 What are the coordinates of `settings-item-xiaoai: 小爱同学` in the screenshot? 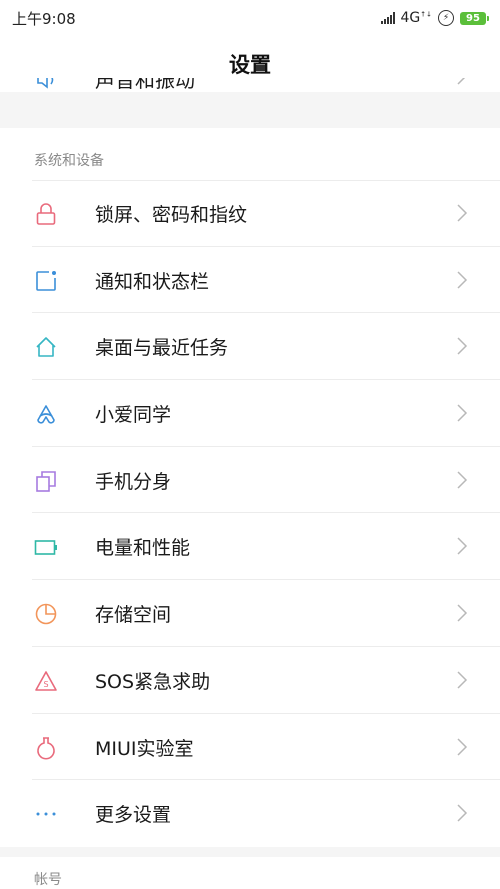 It's located at (250, 413).